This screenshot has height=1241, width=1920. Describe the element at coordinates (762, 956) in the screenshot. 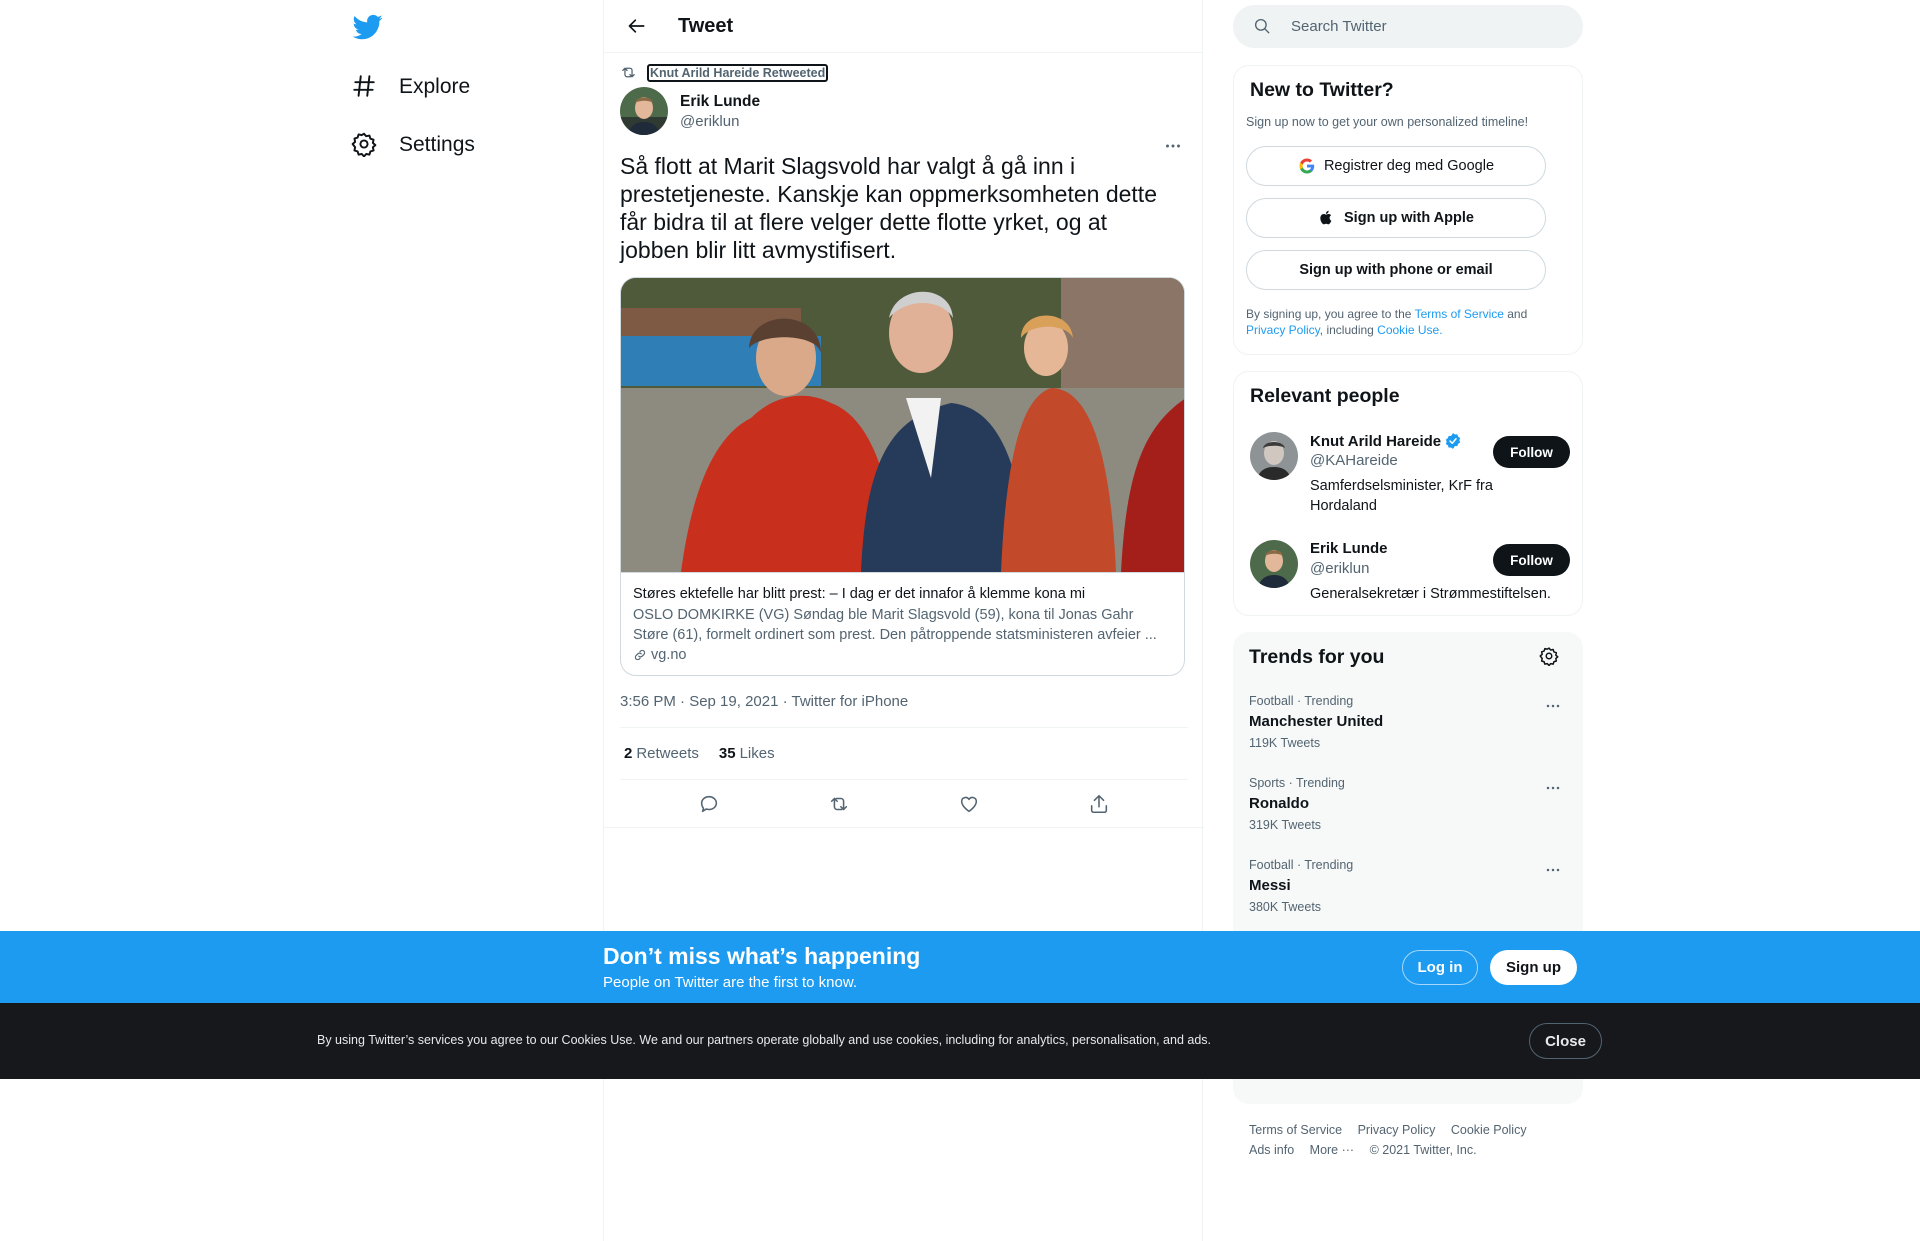

I see `banner-title: Don’t miss what’s happening` at that location.